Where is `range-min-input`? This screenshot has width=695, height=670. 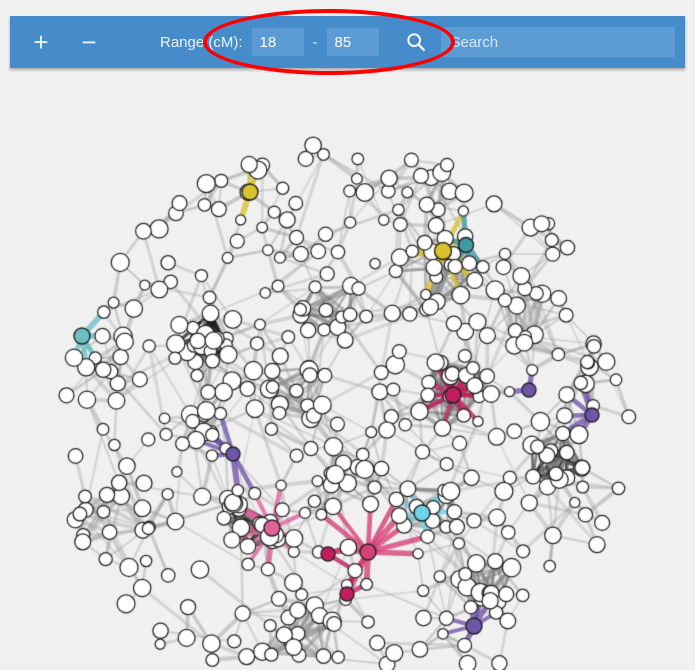
range-min-input is located at coordinates (277, 42).